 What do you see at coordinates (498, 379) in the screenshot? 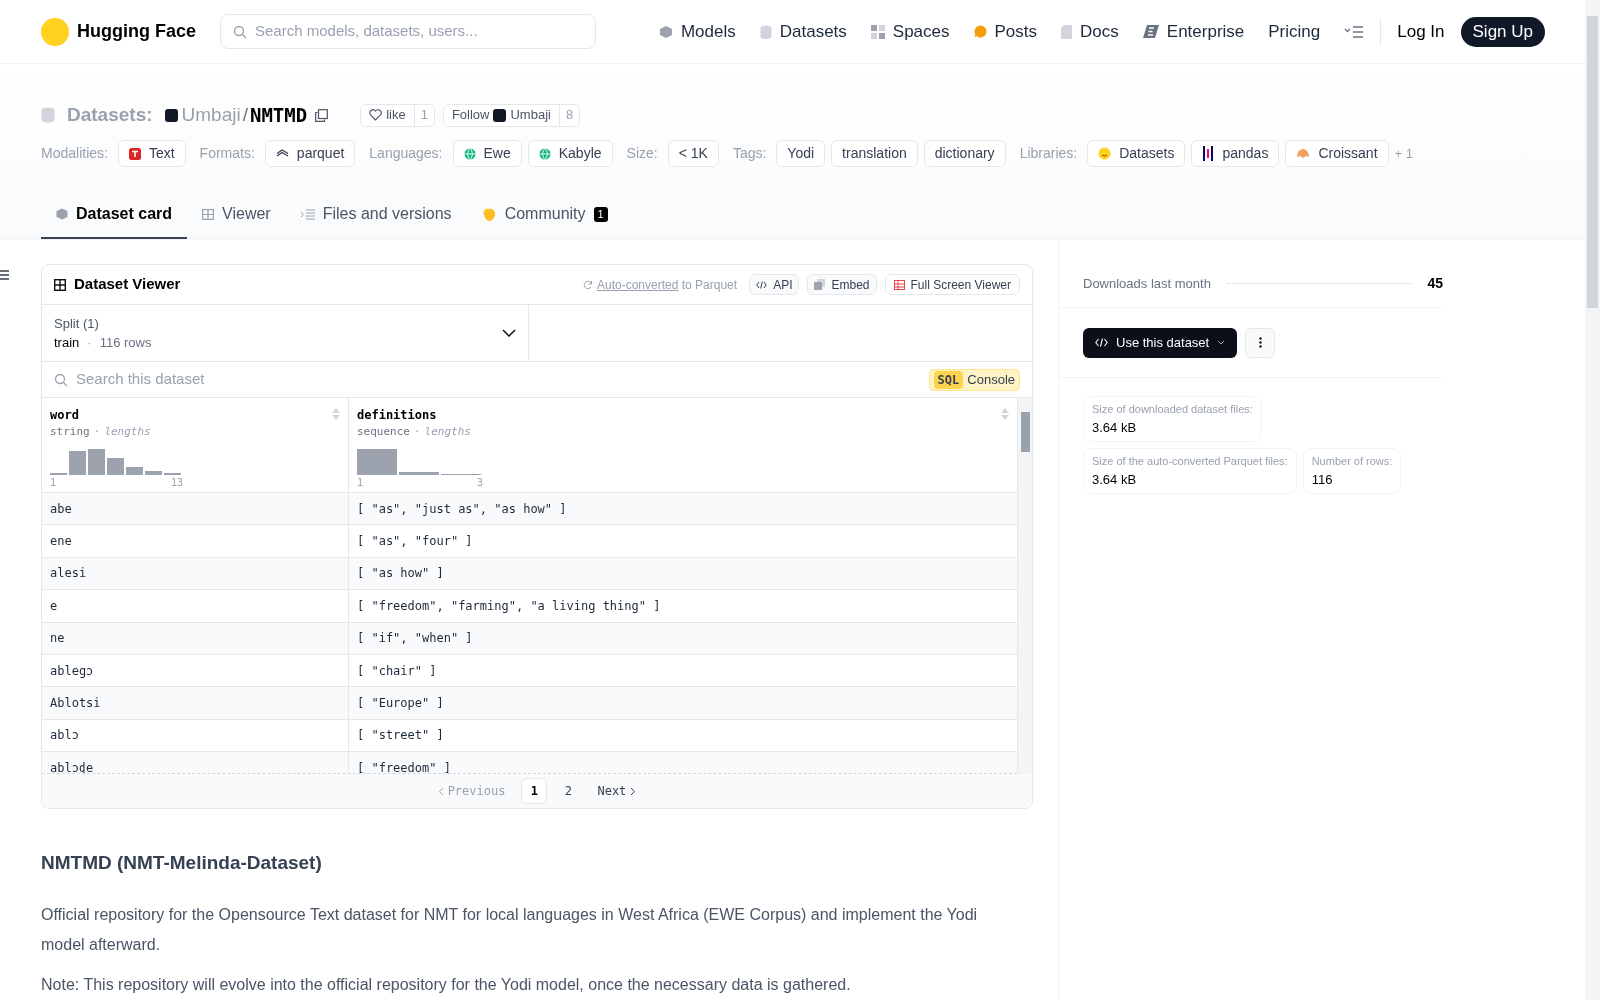
I see `dataset-search-field: Search this dataset` at bounding box center [498, 379].